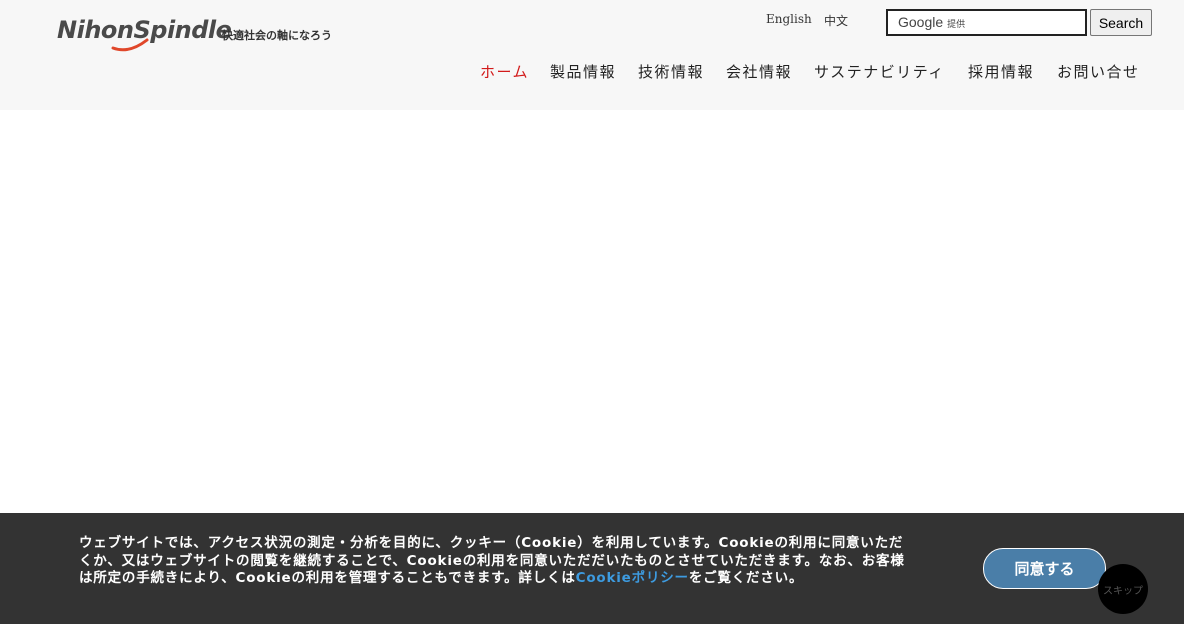  I want to click on company-logo: NihonSpindle 快適社会の軸になろう, so click(202, 34).